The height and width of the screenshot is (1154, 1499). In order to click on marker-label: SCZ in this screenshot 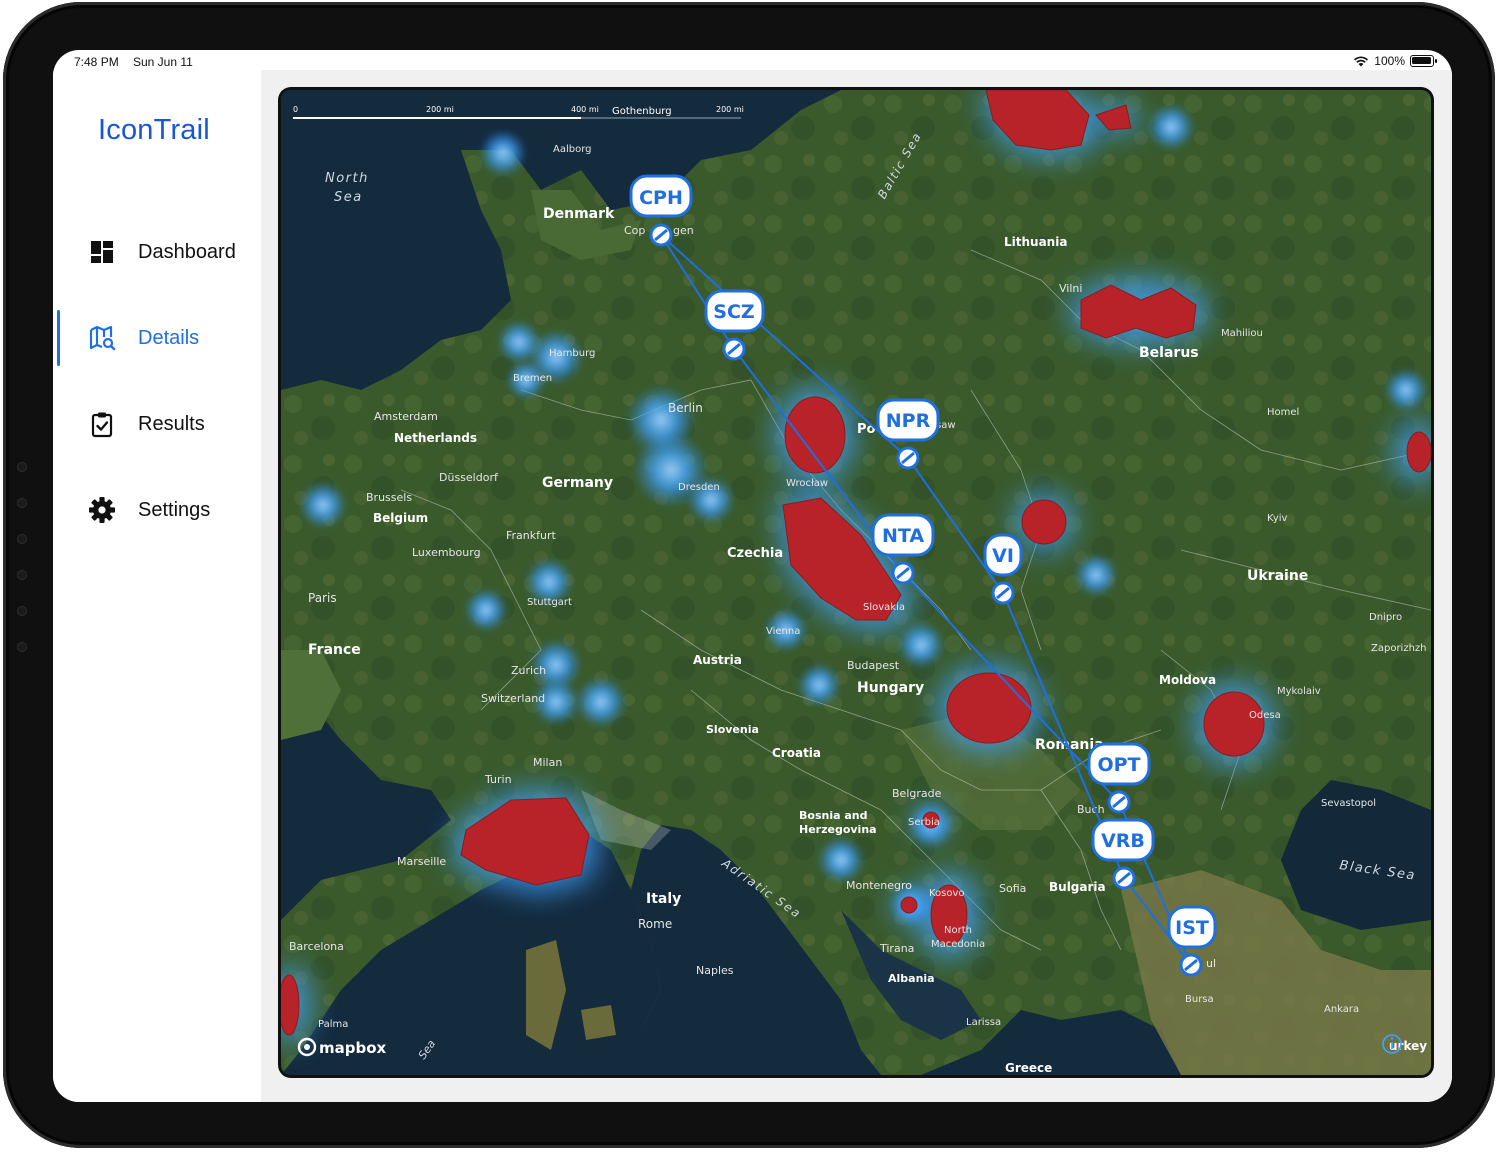, I will do `click(733, 312)`.